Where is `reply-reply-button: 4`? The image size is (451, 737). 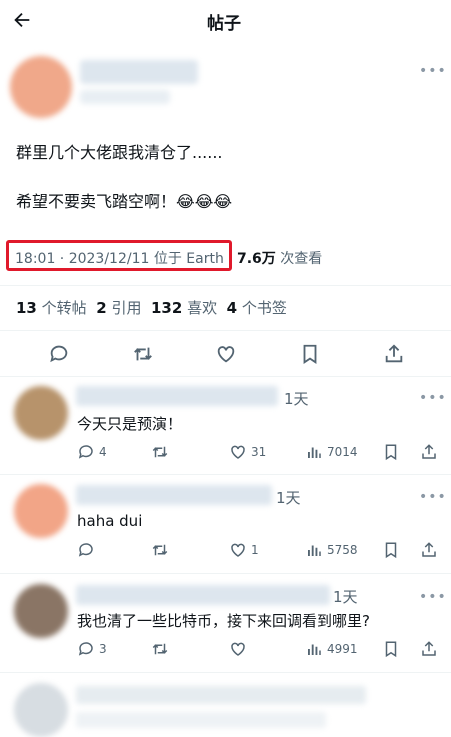 reply-reply-button: 4 is located at coordinates (92, 452).